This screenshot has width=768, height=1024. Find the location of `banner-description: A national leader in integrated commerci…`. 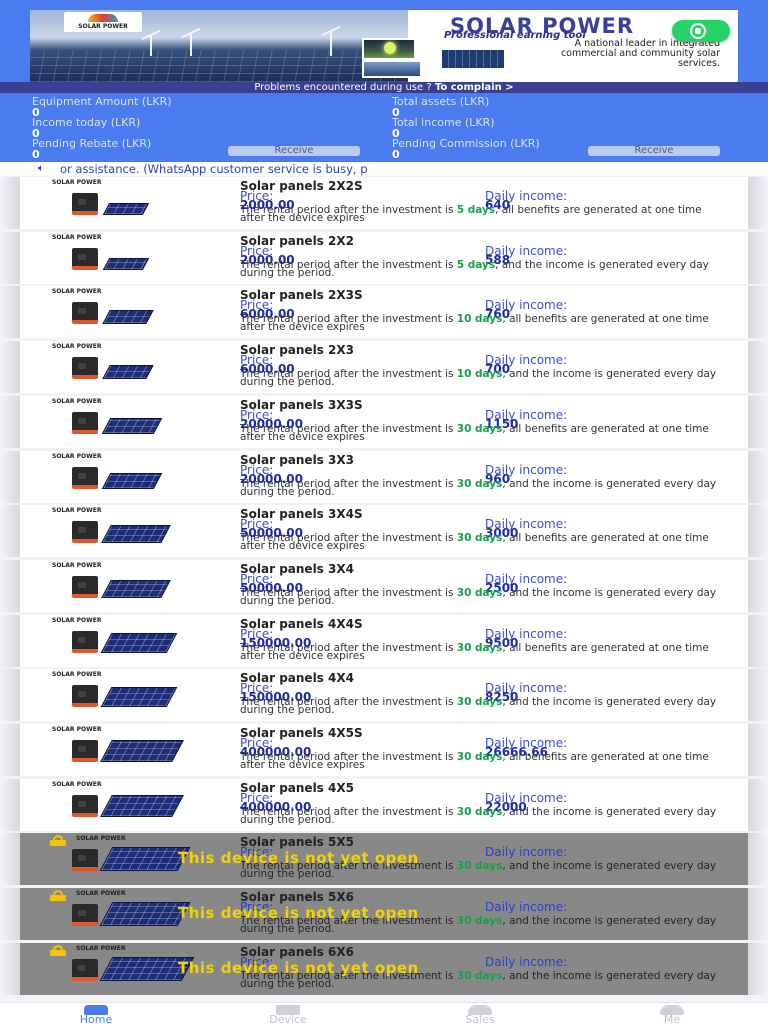

banner-description: A national leader in integrated commerci… is located at coordinates (640, 53).